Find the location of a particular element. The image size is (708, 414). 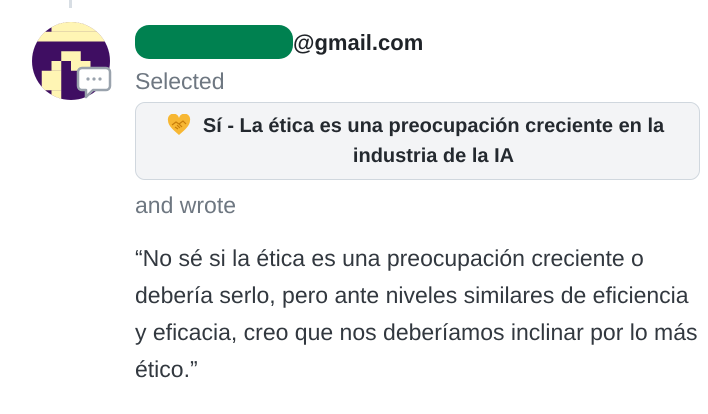

comment-icon is located at coordinates (94, 83).